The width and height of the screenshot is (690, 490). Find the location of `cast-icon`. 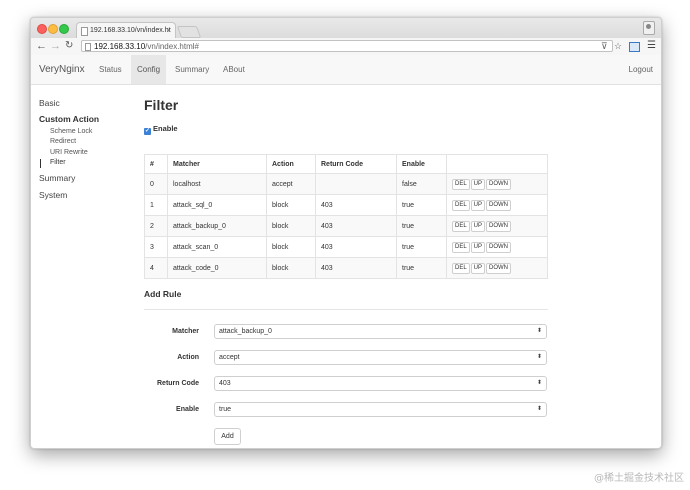

cast-icon is located at coordinates (634, 47).